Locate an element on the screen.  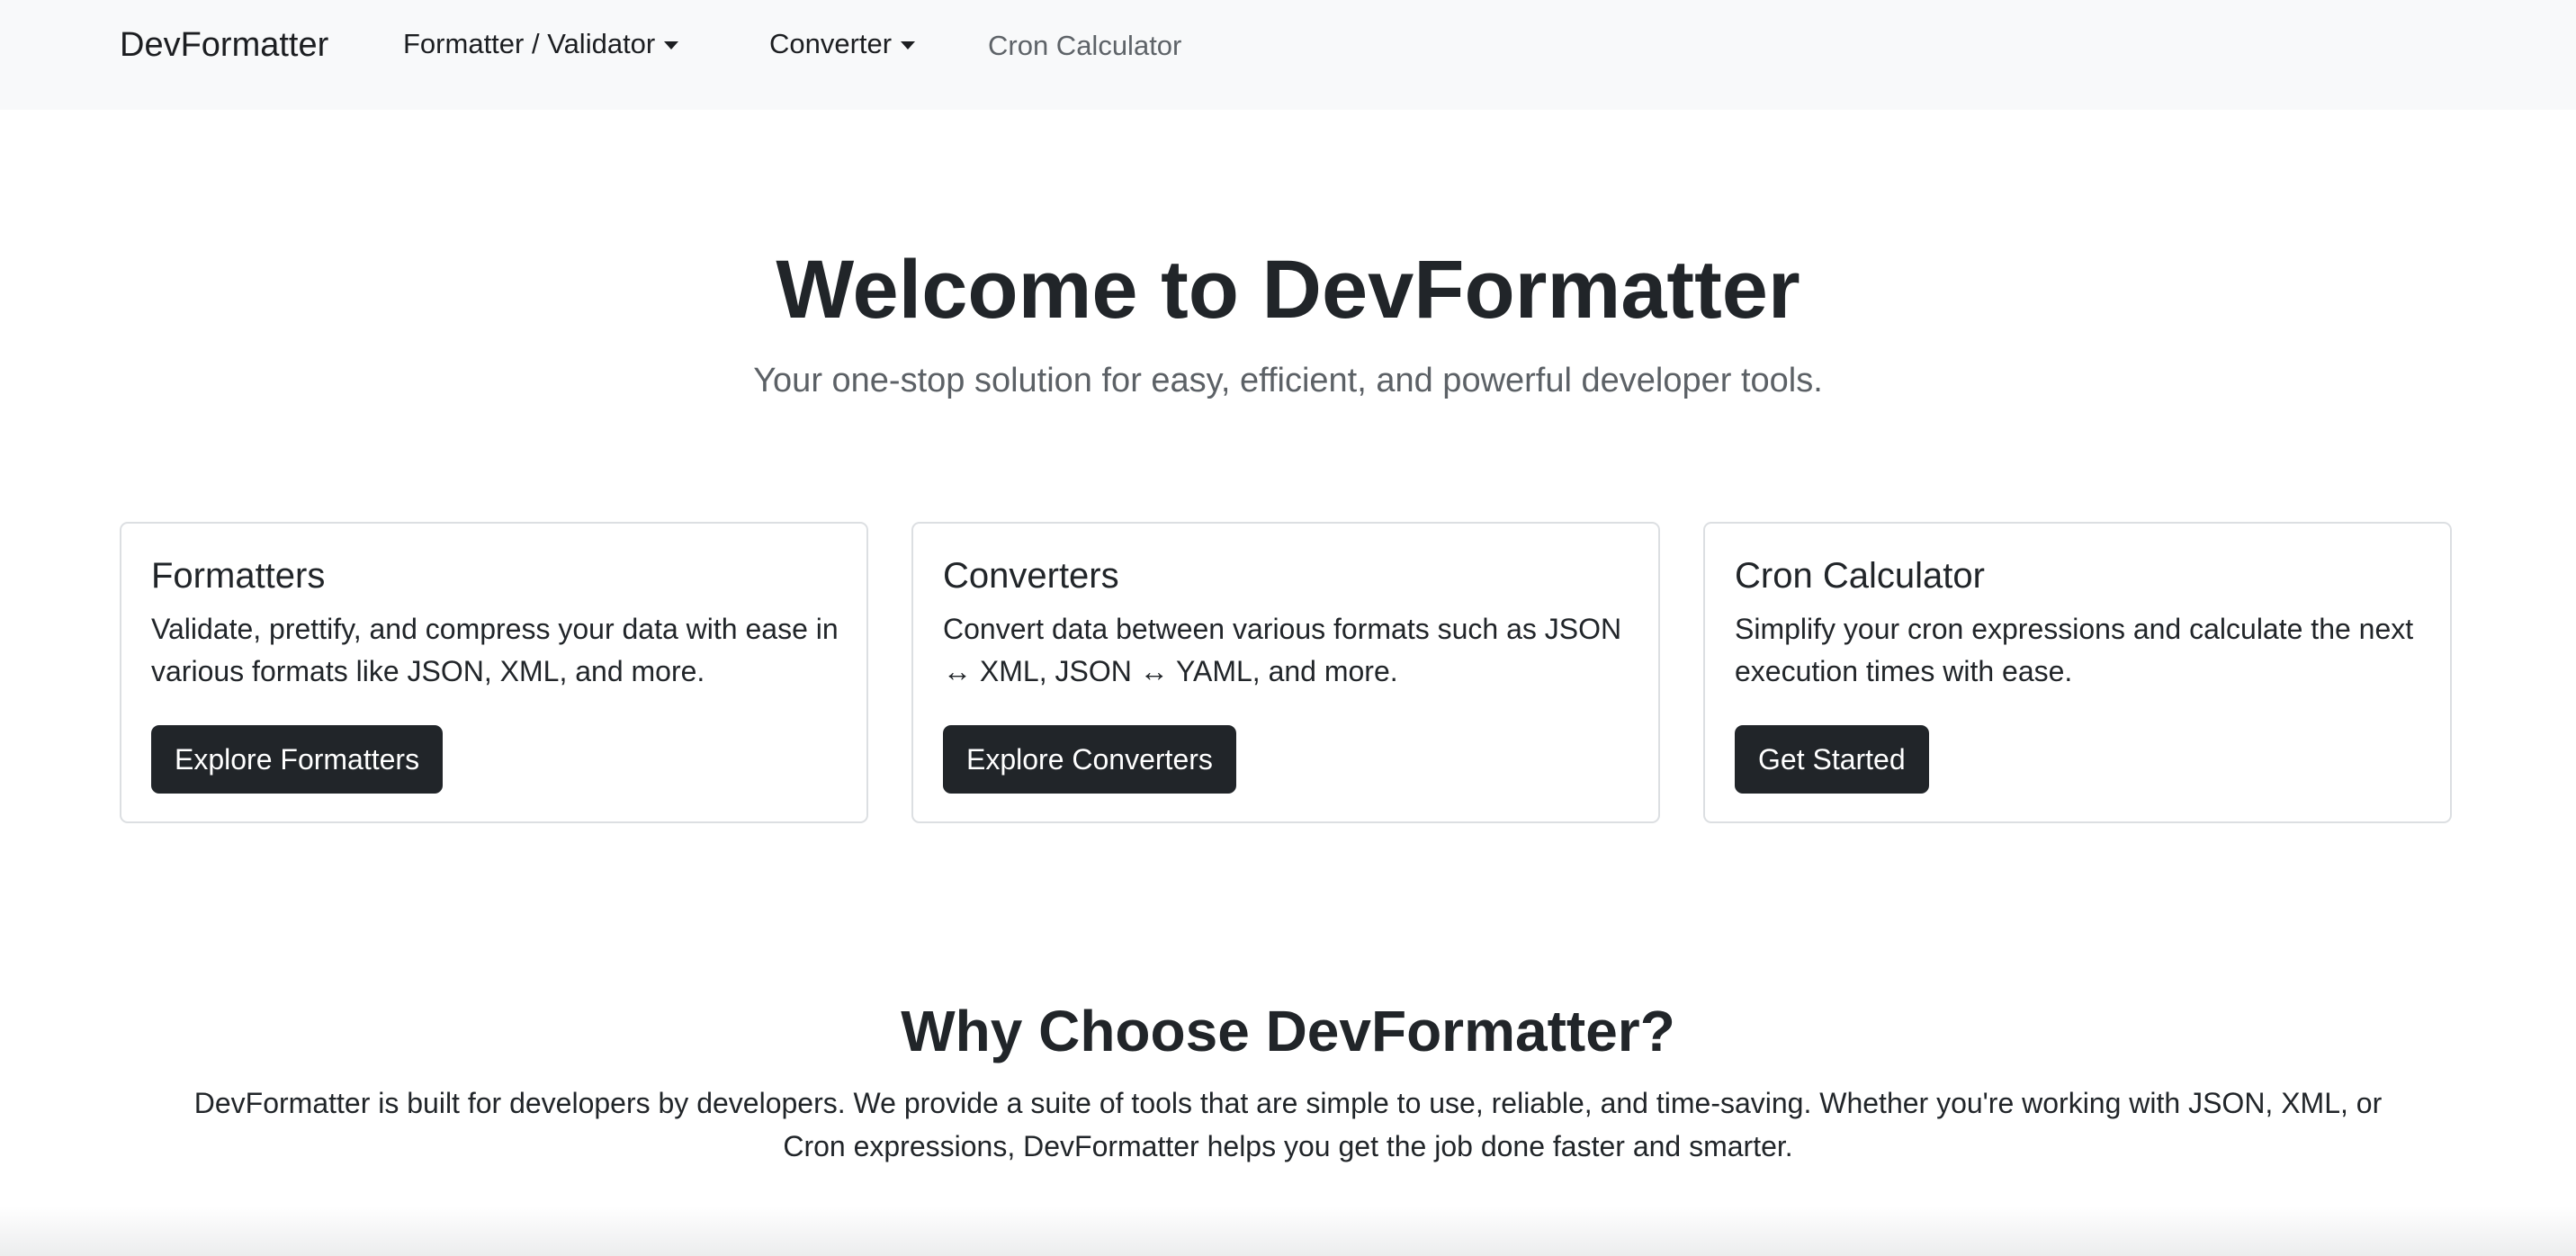
nav-cron-calculator-label: Cron Calculator is located at coordinates (1085, 45).